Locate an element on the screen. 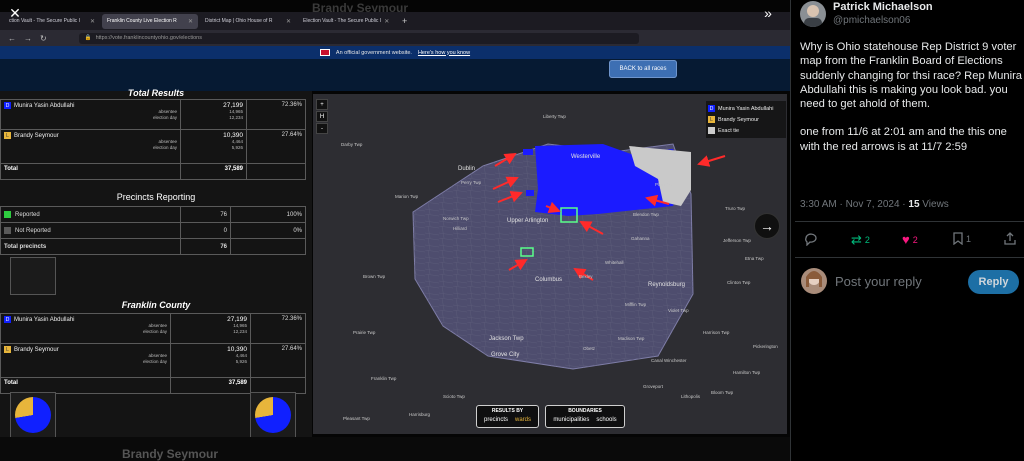 The image size is (1024, 461). map-label: Columbus is located at coordinates (549, 280).